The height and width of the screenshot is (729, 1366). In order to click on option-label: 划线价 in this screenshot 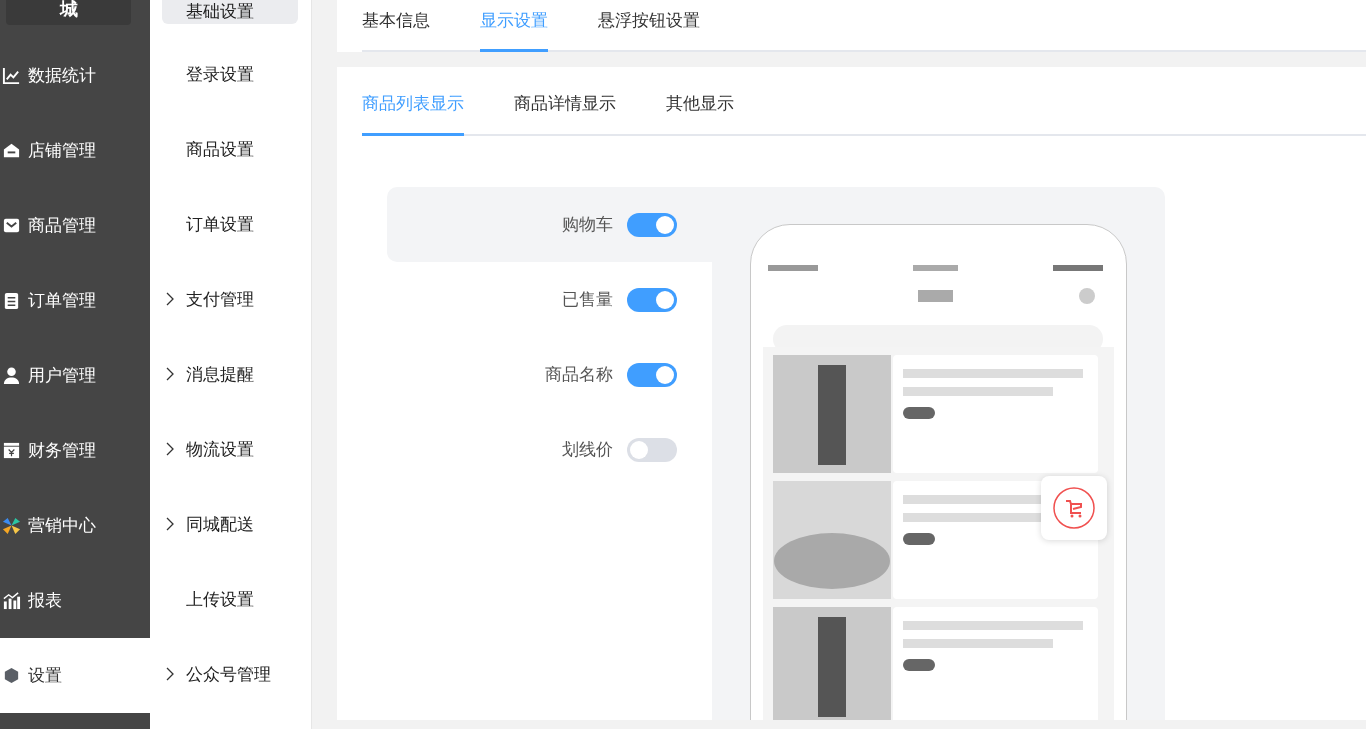, I will do `click(587, 449)`.